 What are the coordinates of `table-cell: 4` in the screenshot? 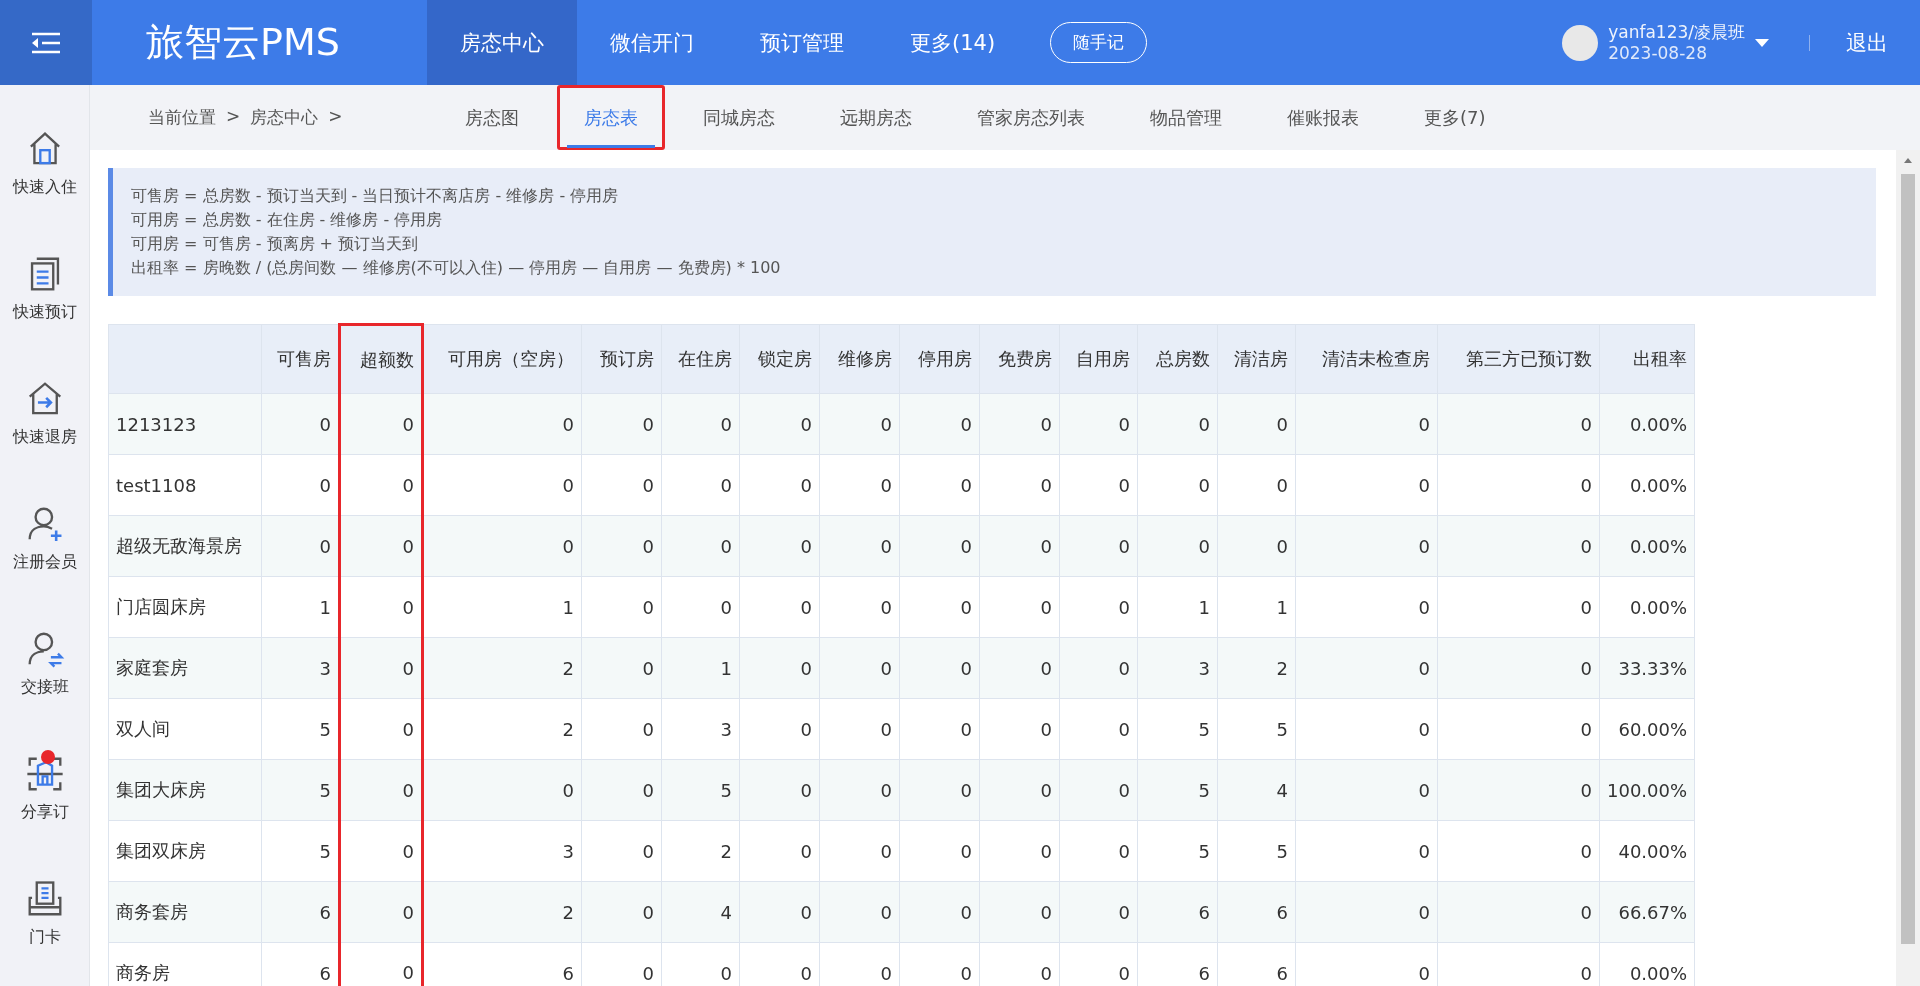 It's located at (1256, 790).